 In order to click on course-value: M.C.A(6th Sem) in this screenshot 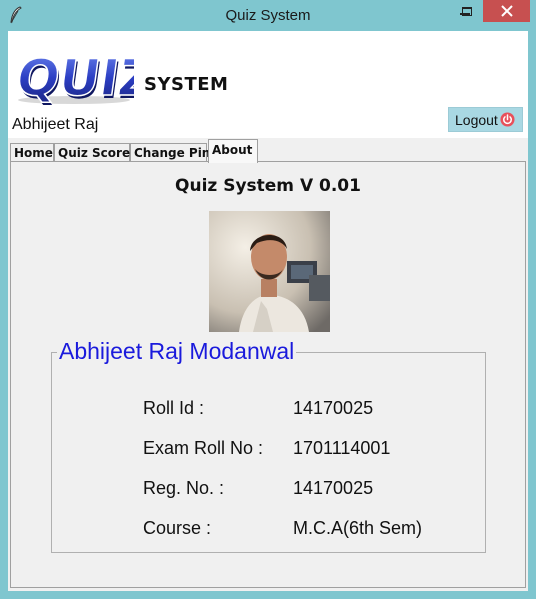, I will do `click(358, 528)`.